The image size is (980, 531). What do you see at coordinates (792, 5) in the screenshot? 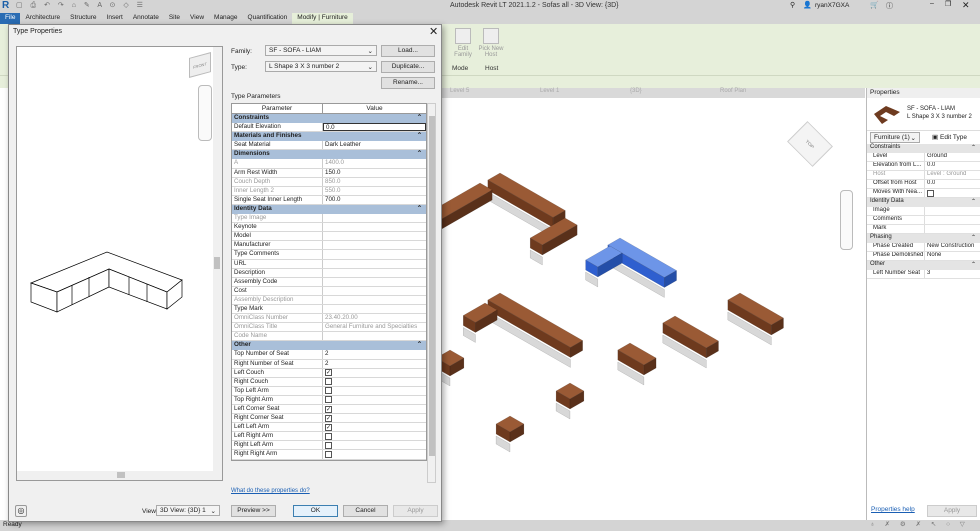
I see `search-icon: ⚲` at bounding box center [792, 5].